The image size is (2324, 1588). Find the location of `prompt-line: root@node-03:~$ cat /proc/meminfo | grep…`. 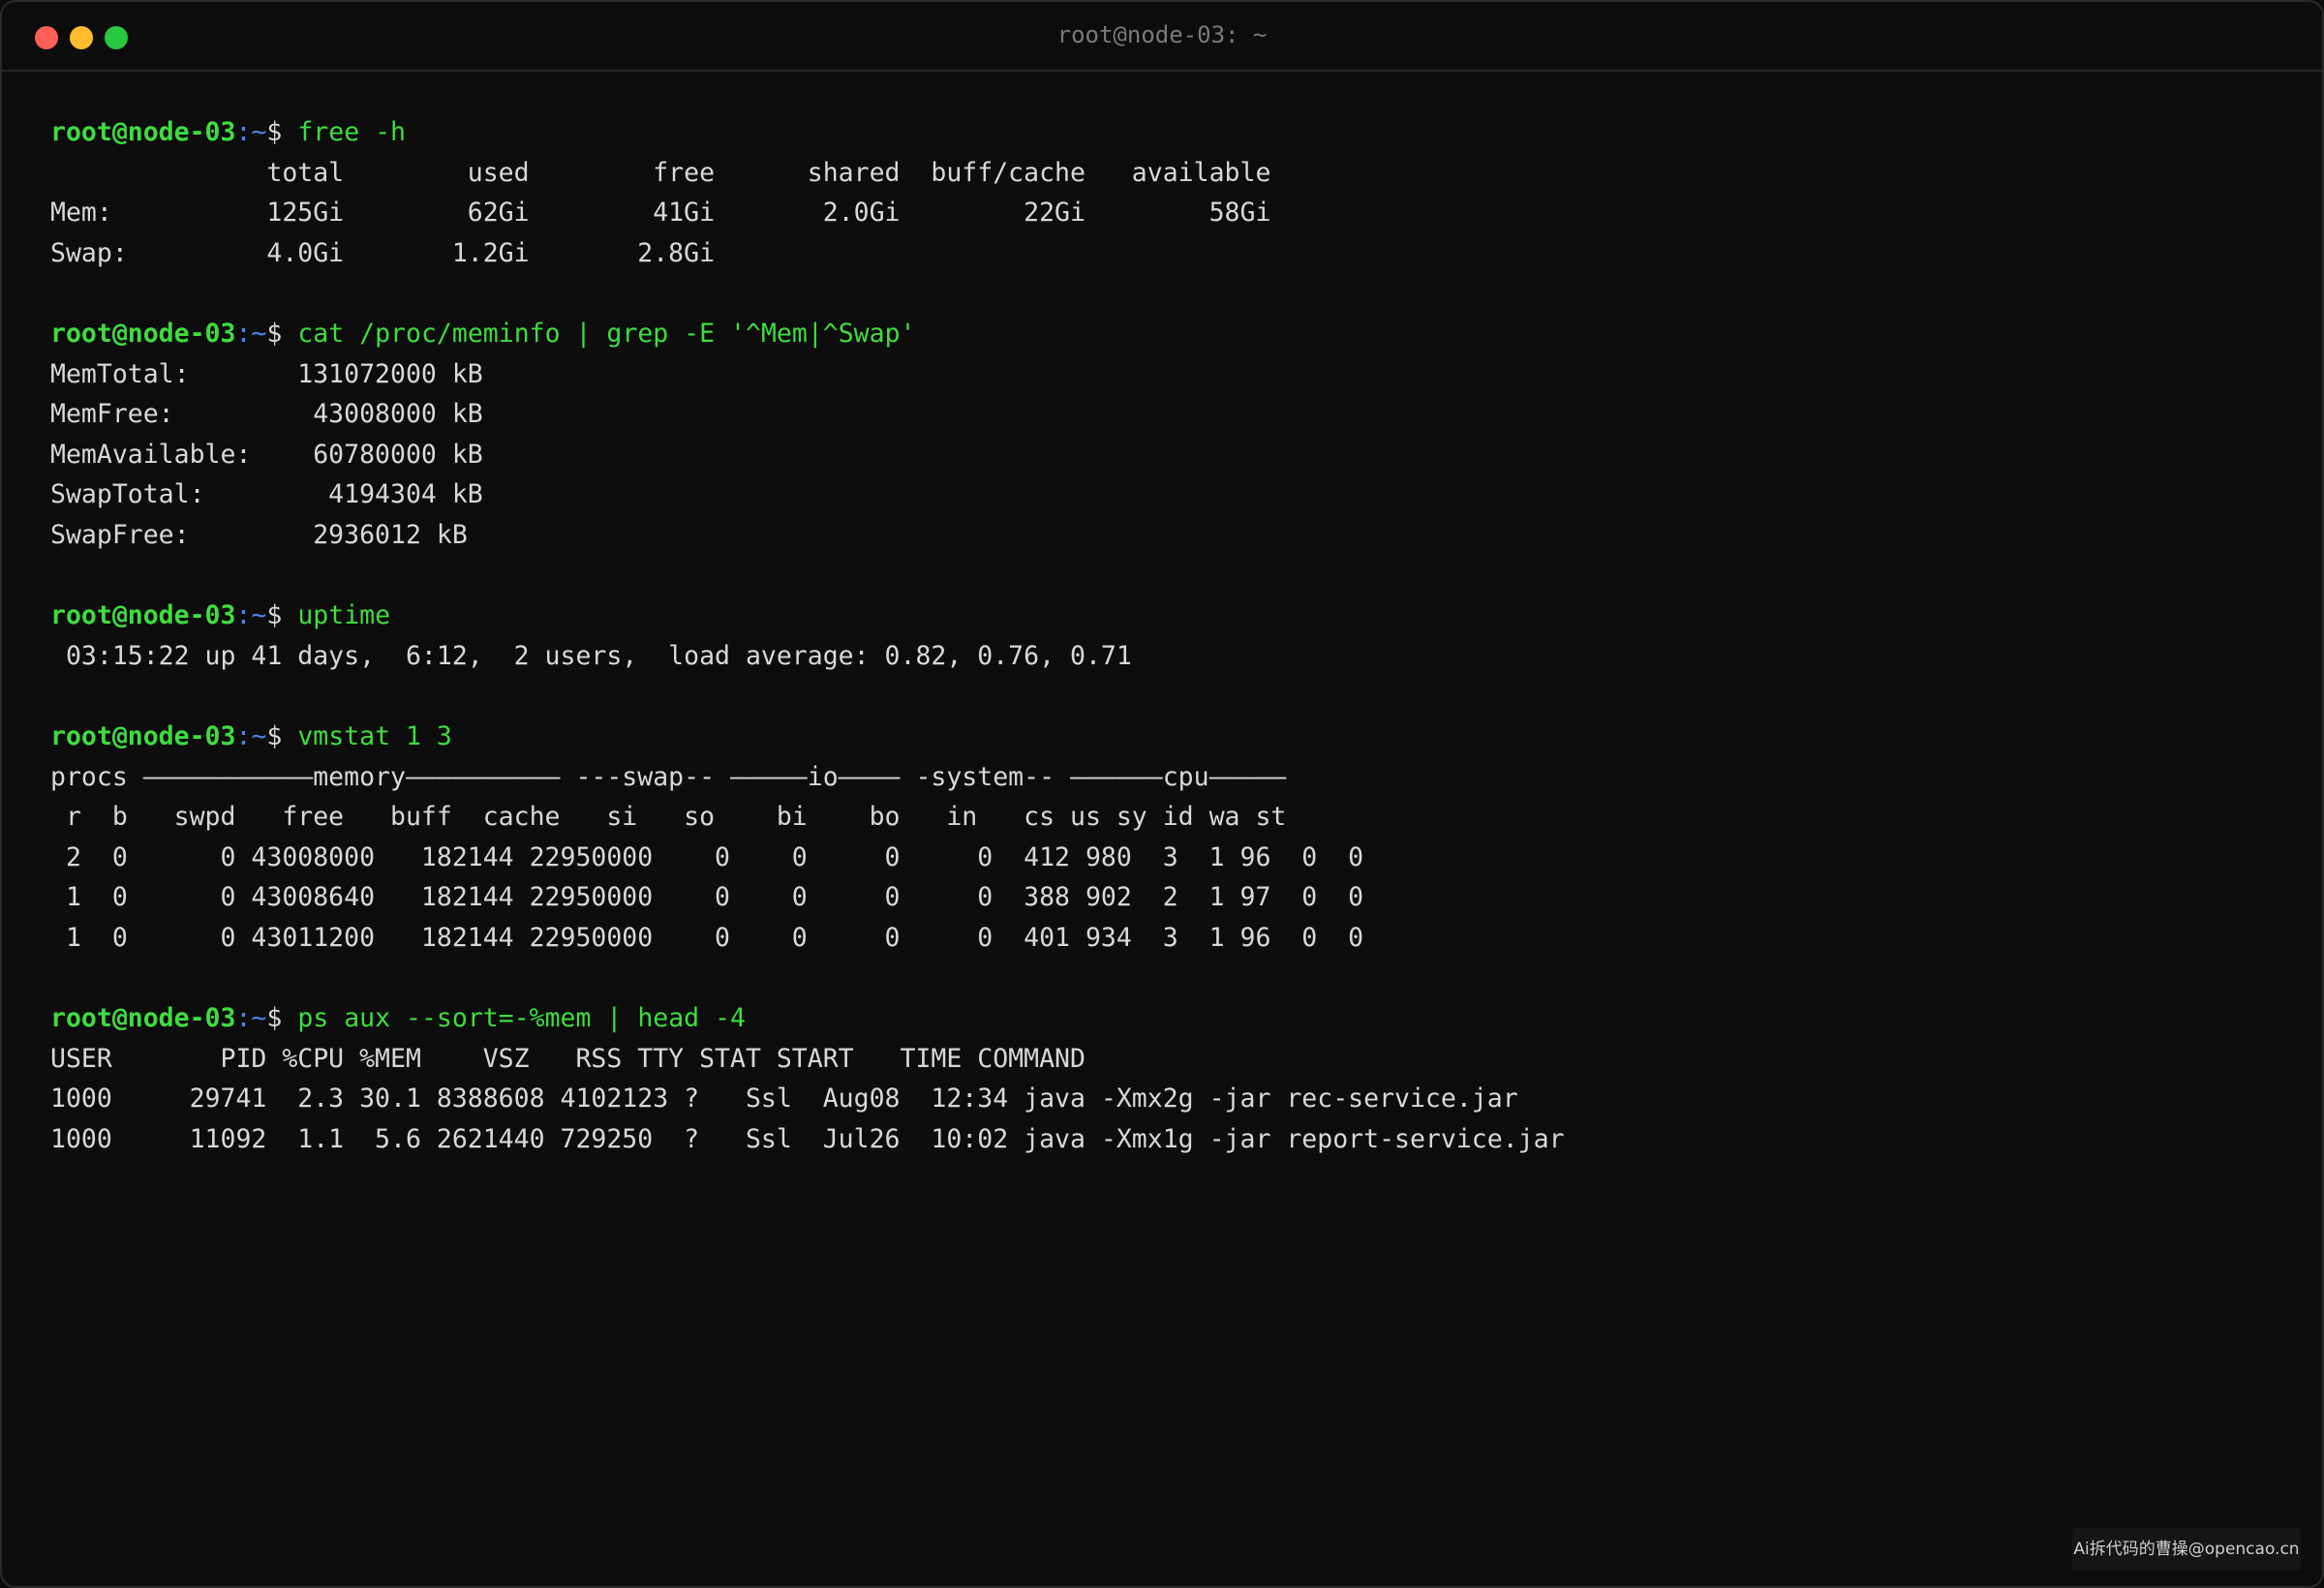

prompt-line: root@node-03:~$ cat /proc/meminfo | grep… is located at coordinates (1167, 334).